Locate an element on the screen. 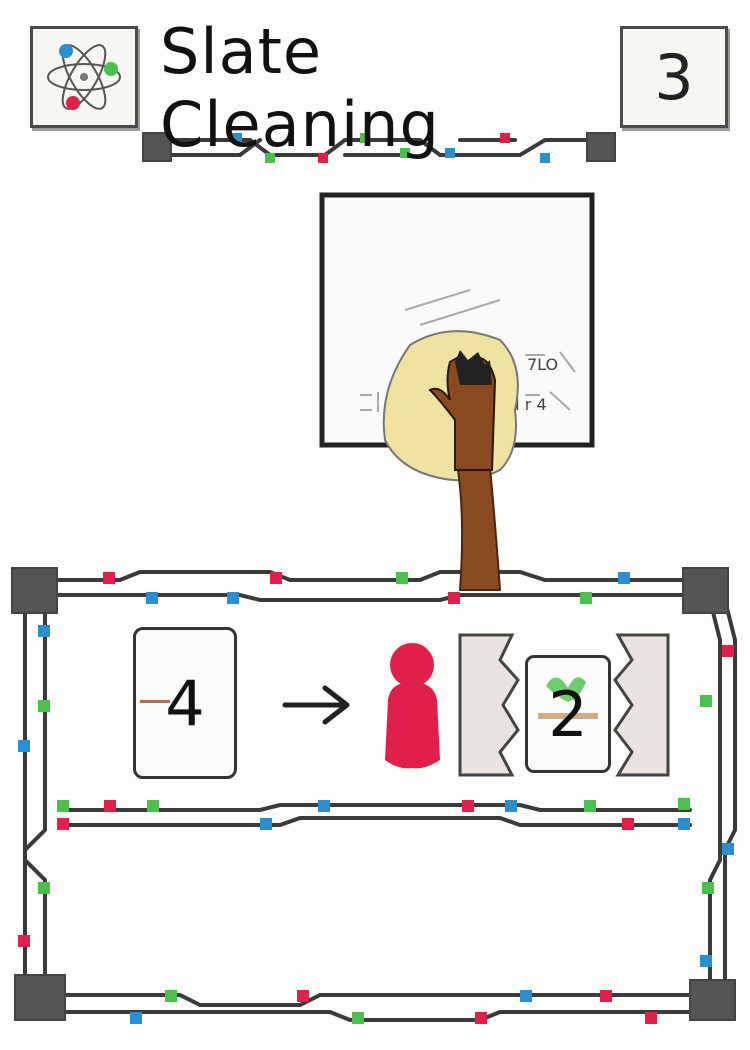  category-icon-box is located at coordinates (84, 77).